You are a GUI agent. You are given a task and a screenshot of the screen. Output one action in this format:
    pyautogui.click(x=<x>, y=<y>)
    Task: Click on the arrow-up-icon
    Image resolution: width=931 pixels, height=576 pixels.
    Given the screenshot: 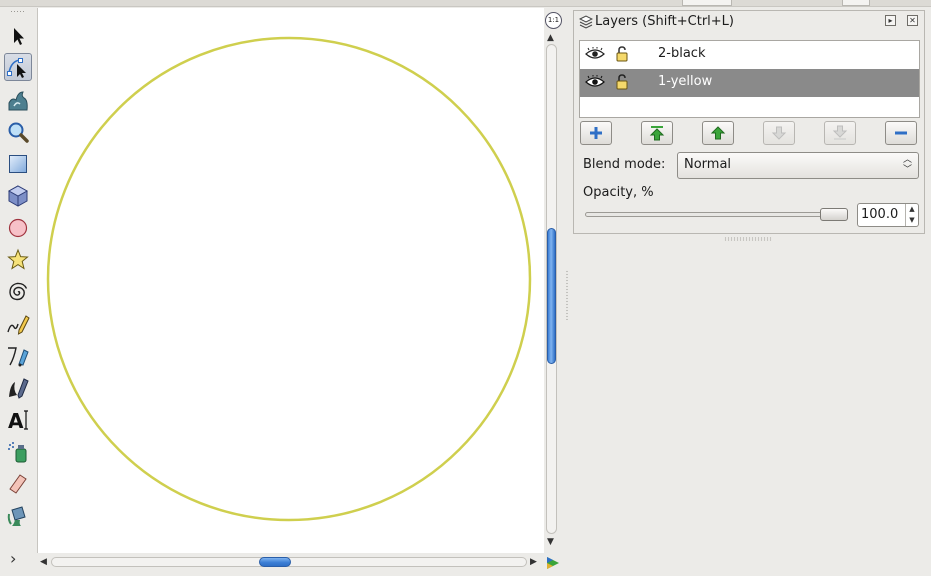 What is the action you would take?
    pyautogui.click(x=718, y=133)
    